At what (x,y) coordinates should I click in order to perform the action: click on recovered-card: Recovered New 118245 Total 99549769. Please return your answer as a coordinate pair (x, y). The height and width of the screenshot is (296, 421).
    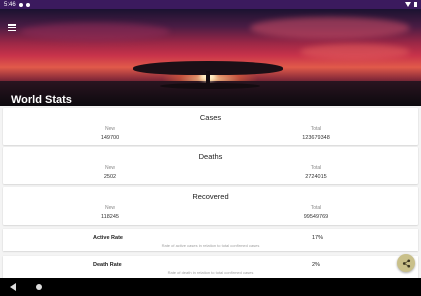
    Looking at the image, I should click on (210, 206).